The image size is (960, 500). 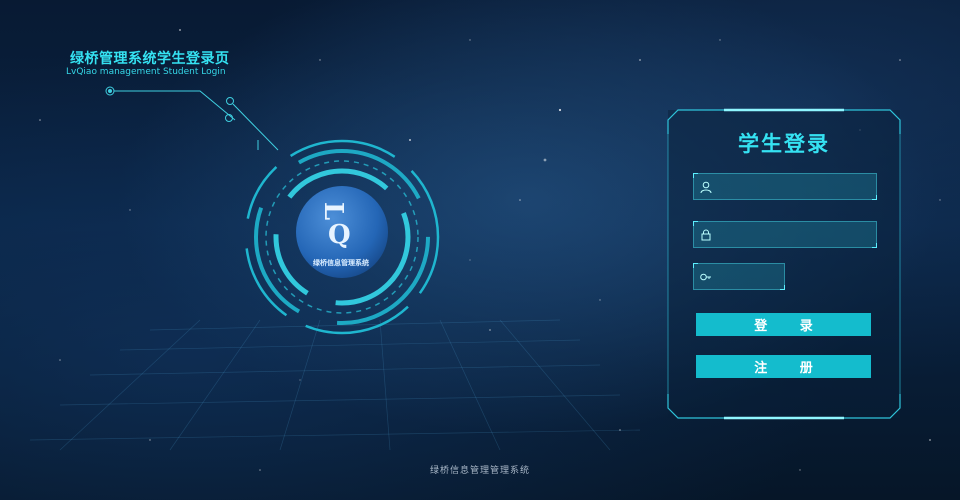 I want to click on logo-letter-l: L, so click(x=333, y=211).